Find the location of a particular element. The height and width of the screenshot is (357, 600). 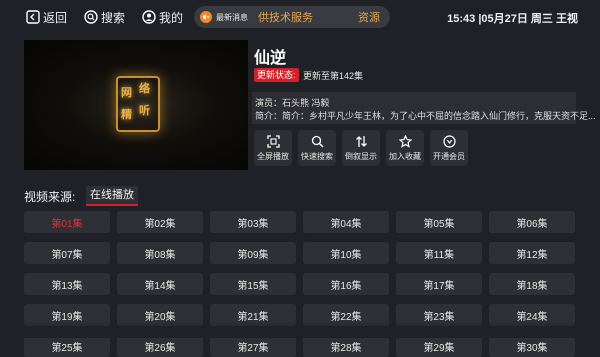

user-icon is located at coordinates (149, 17).